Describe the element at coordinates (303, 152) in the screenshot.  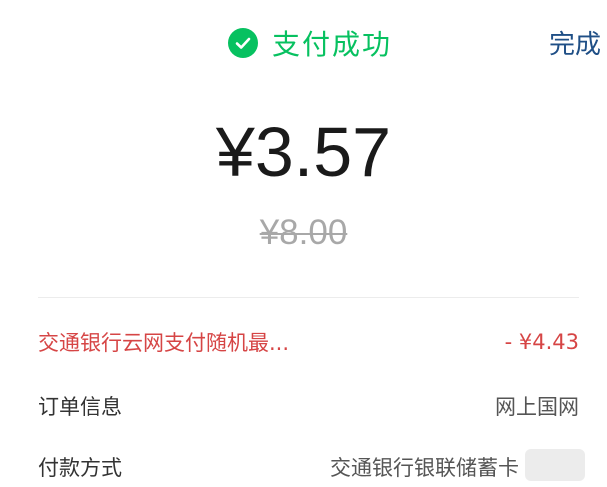
I see `paid-amount: ¥3.57` at that location.